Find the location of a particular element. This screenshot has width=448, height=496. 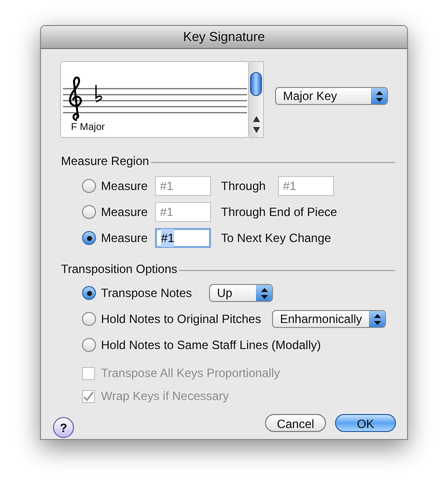

radio-label: Hold Notes to Same Staff Lines (Modally) is located at coordinates (211, 345).